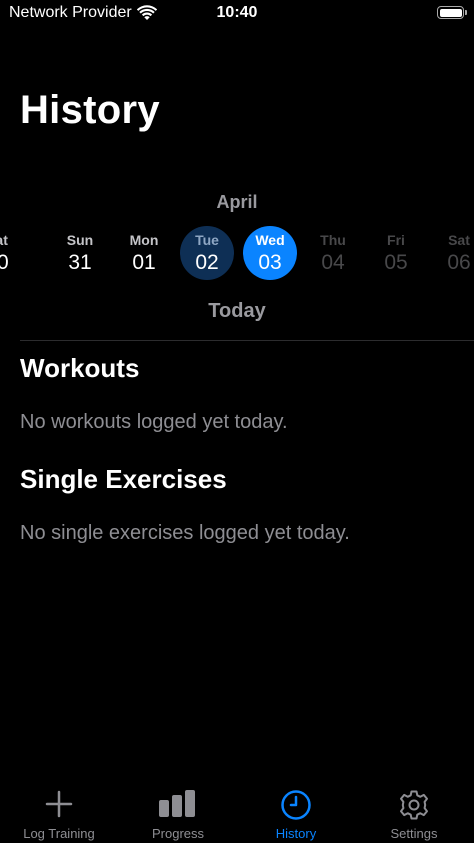 The width and height of the screenshot is (474, 843). I want to click on single-exercises-heading: Single Exercises, so click(123, 479).